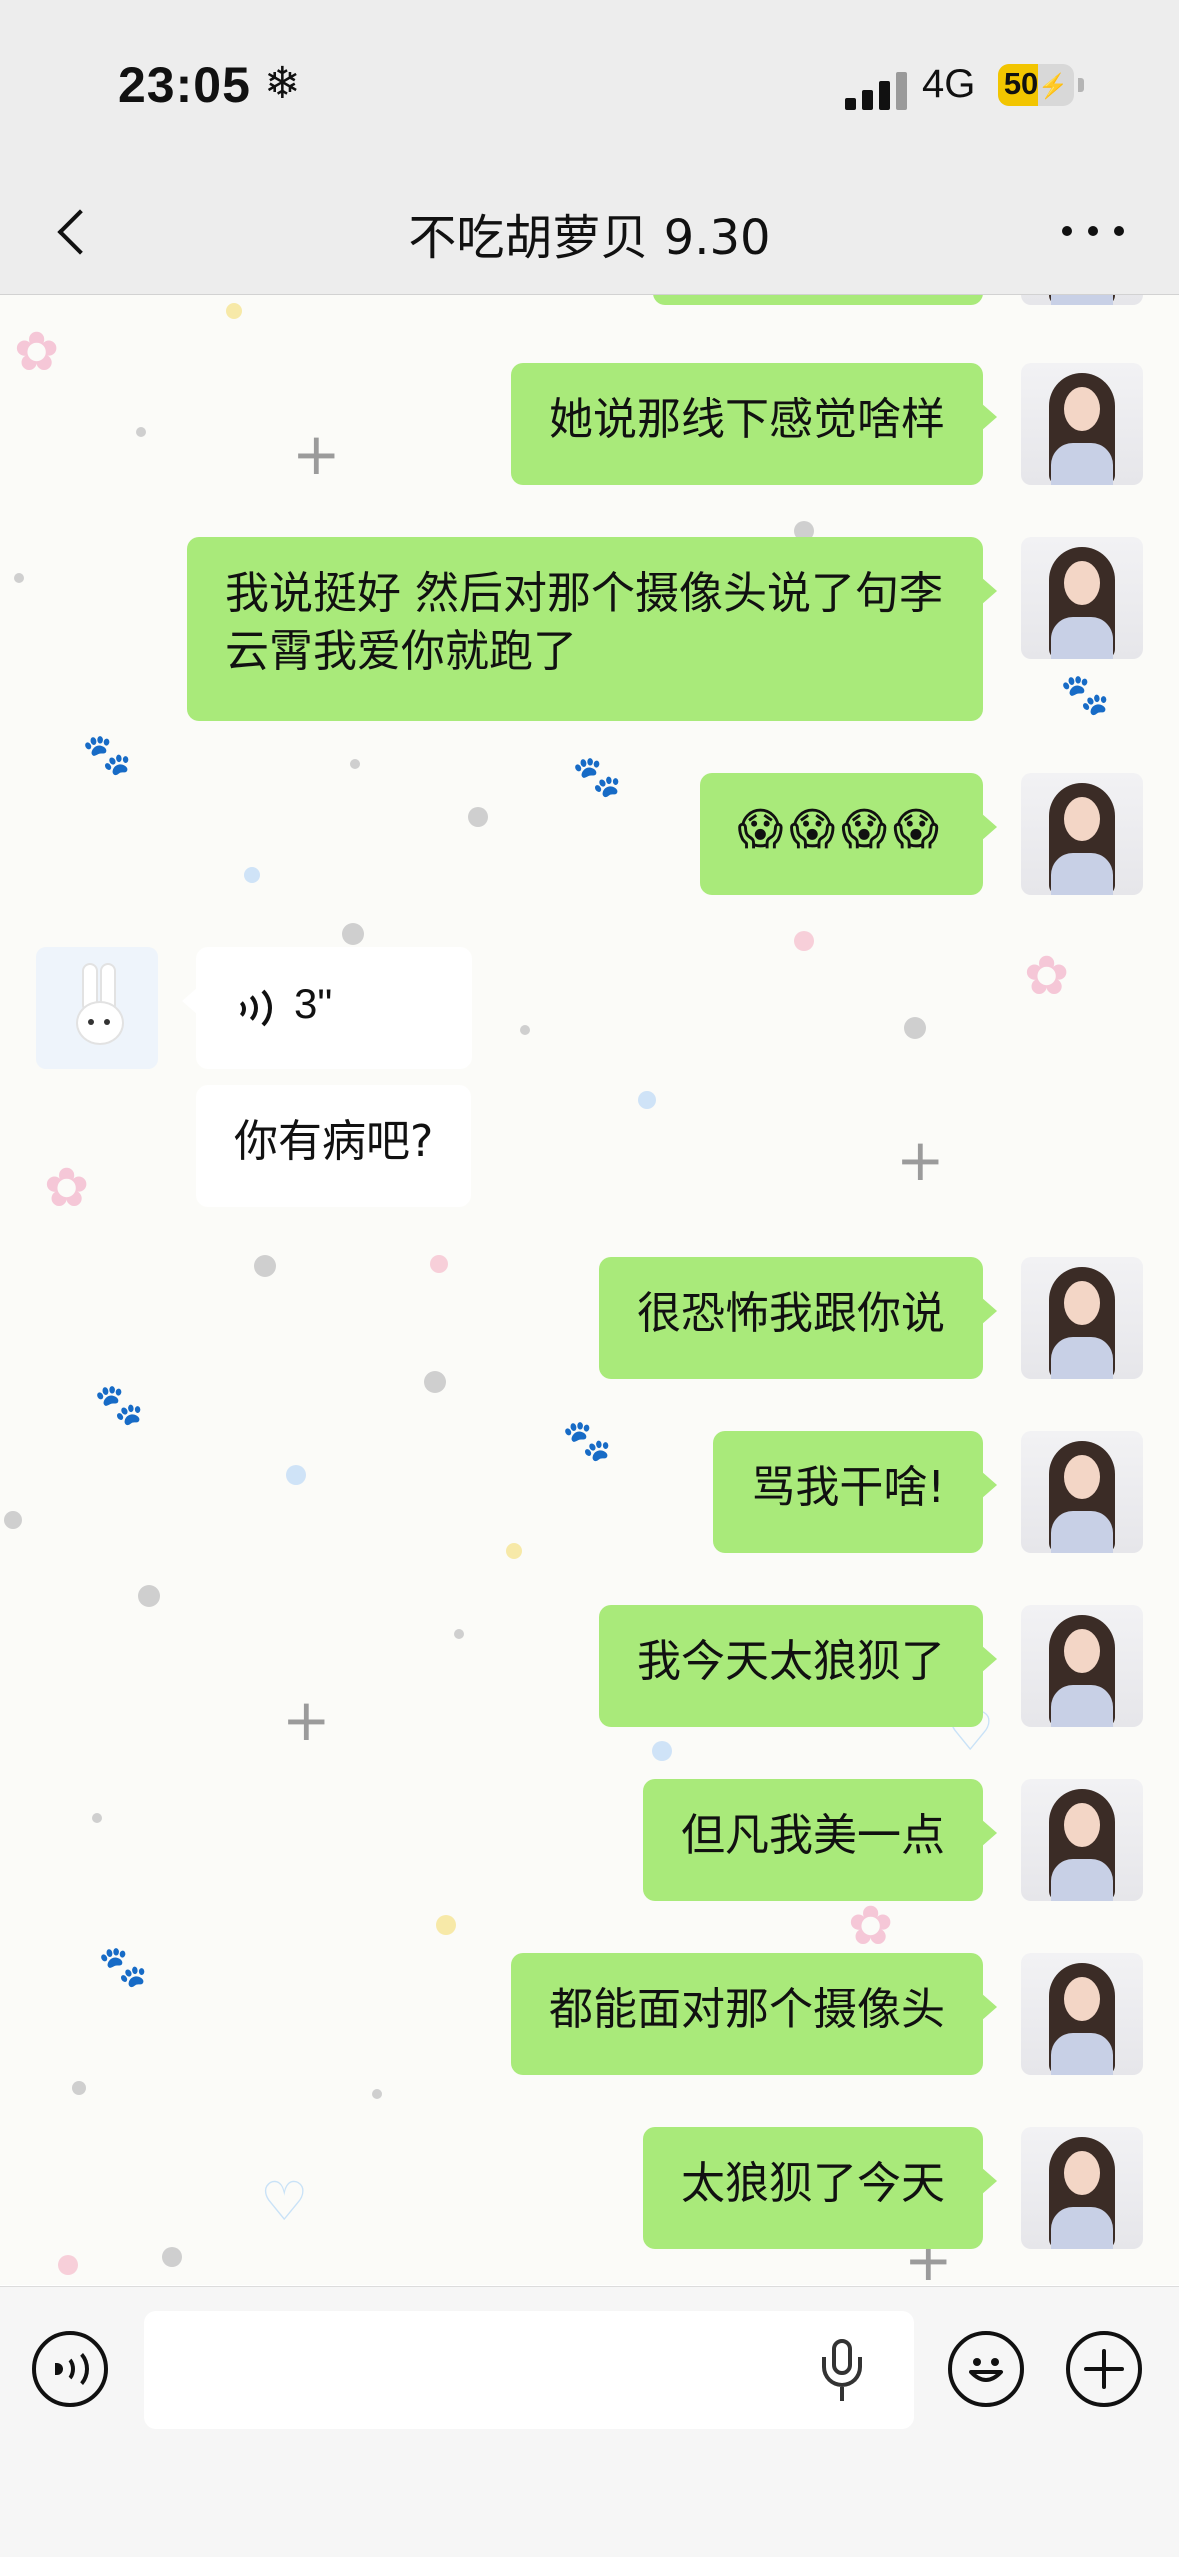 The image size is (1179, 2557). I want to click on message-bubble-self: 😱😱😱😱, so click(848, 834).